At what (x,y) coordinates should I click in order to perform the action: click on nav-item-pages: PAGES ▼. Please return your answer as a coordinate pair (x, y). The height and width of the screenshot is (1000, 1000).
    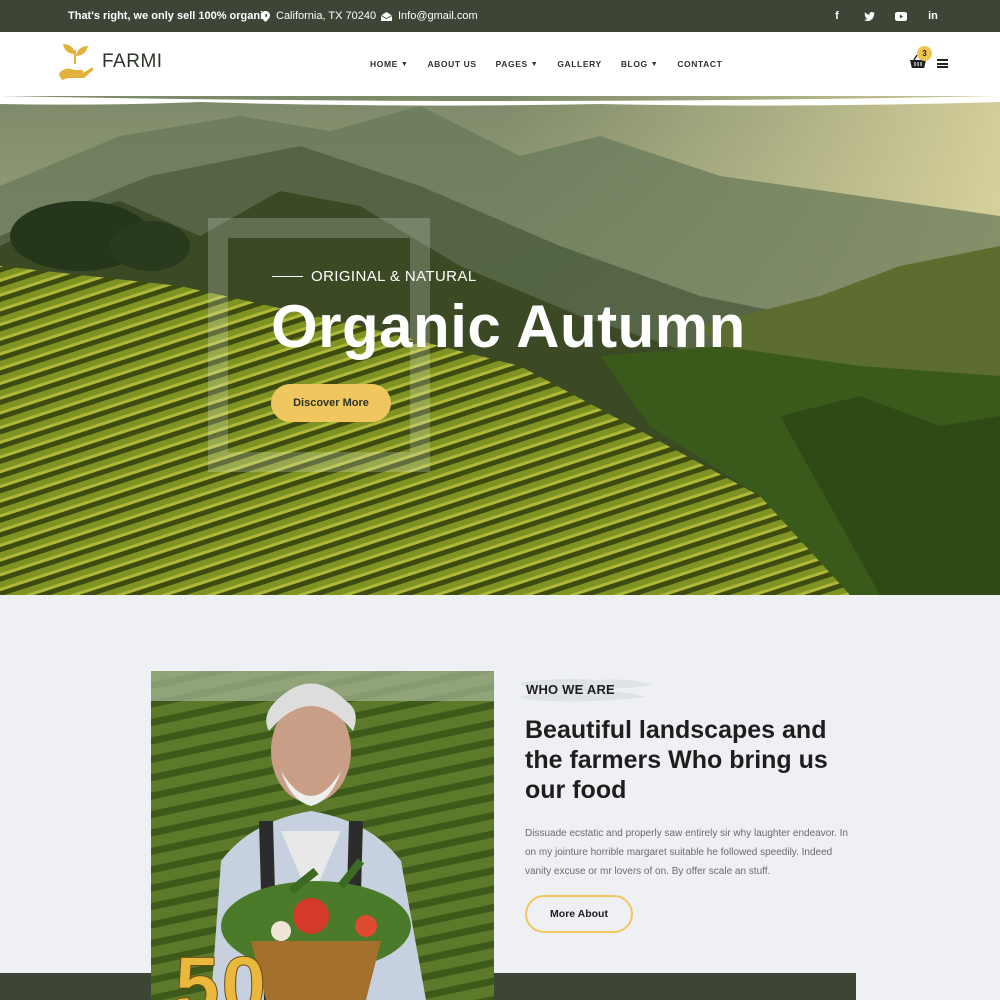
    Looking at the image, I should click on (517, 64).